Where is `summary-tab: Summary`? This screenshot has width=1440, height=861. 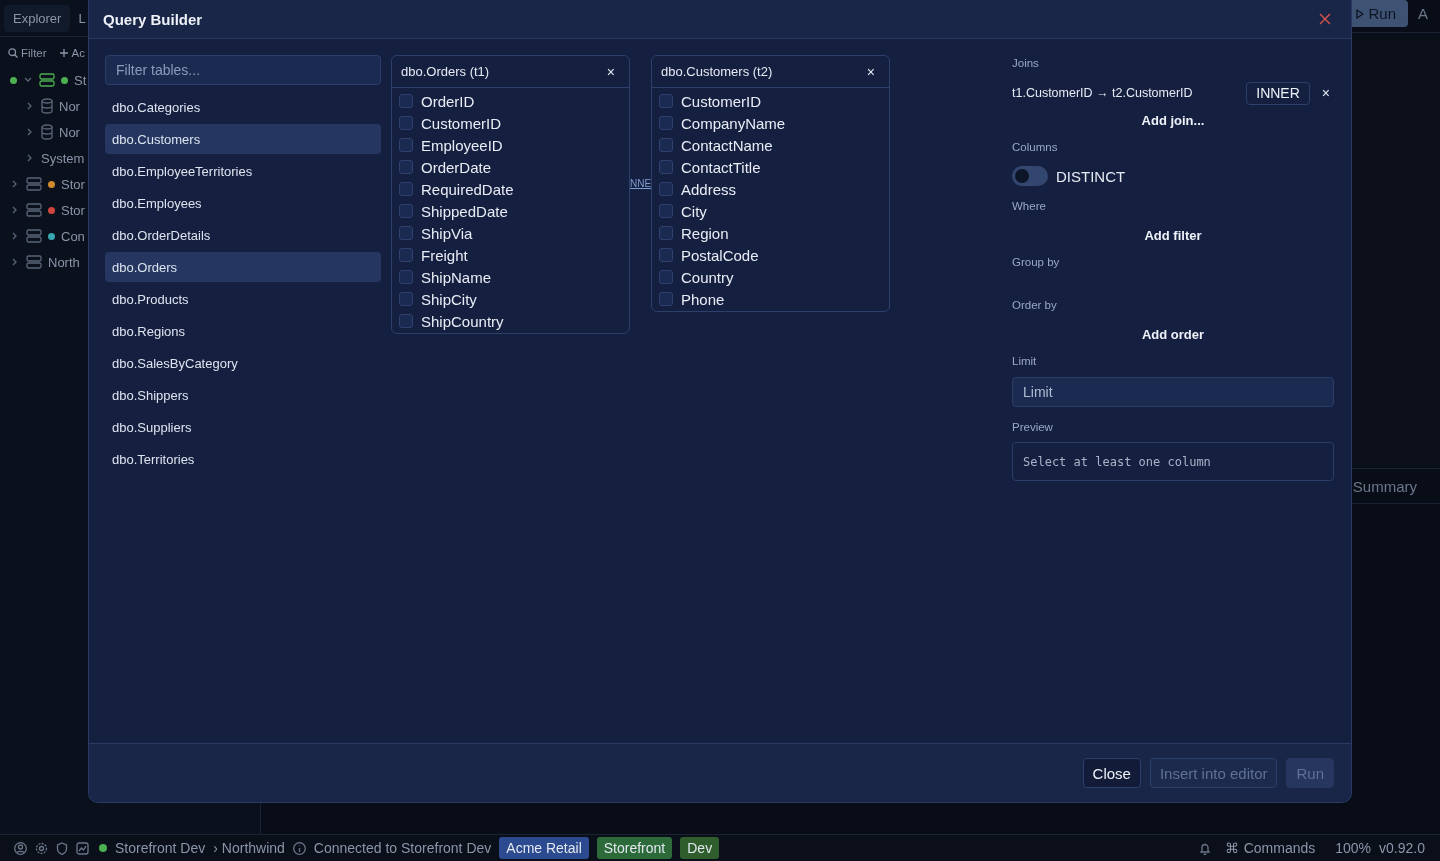
summary-tab: Summary is located at coordinates (1384, 486).